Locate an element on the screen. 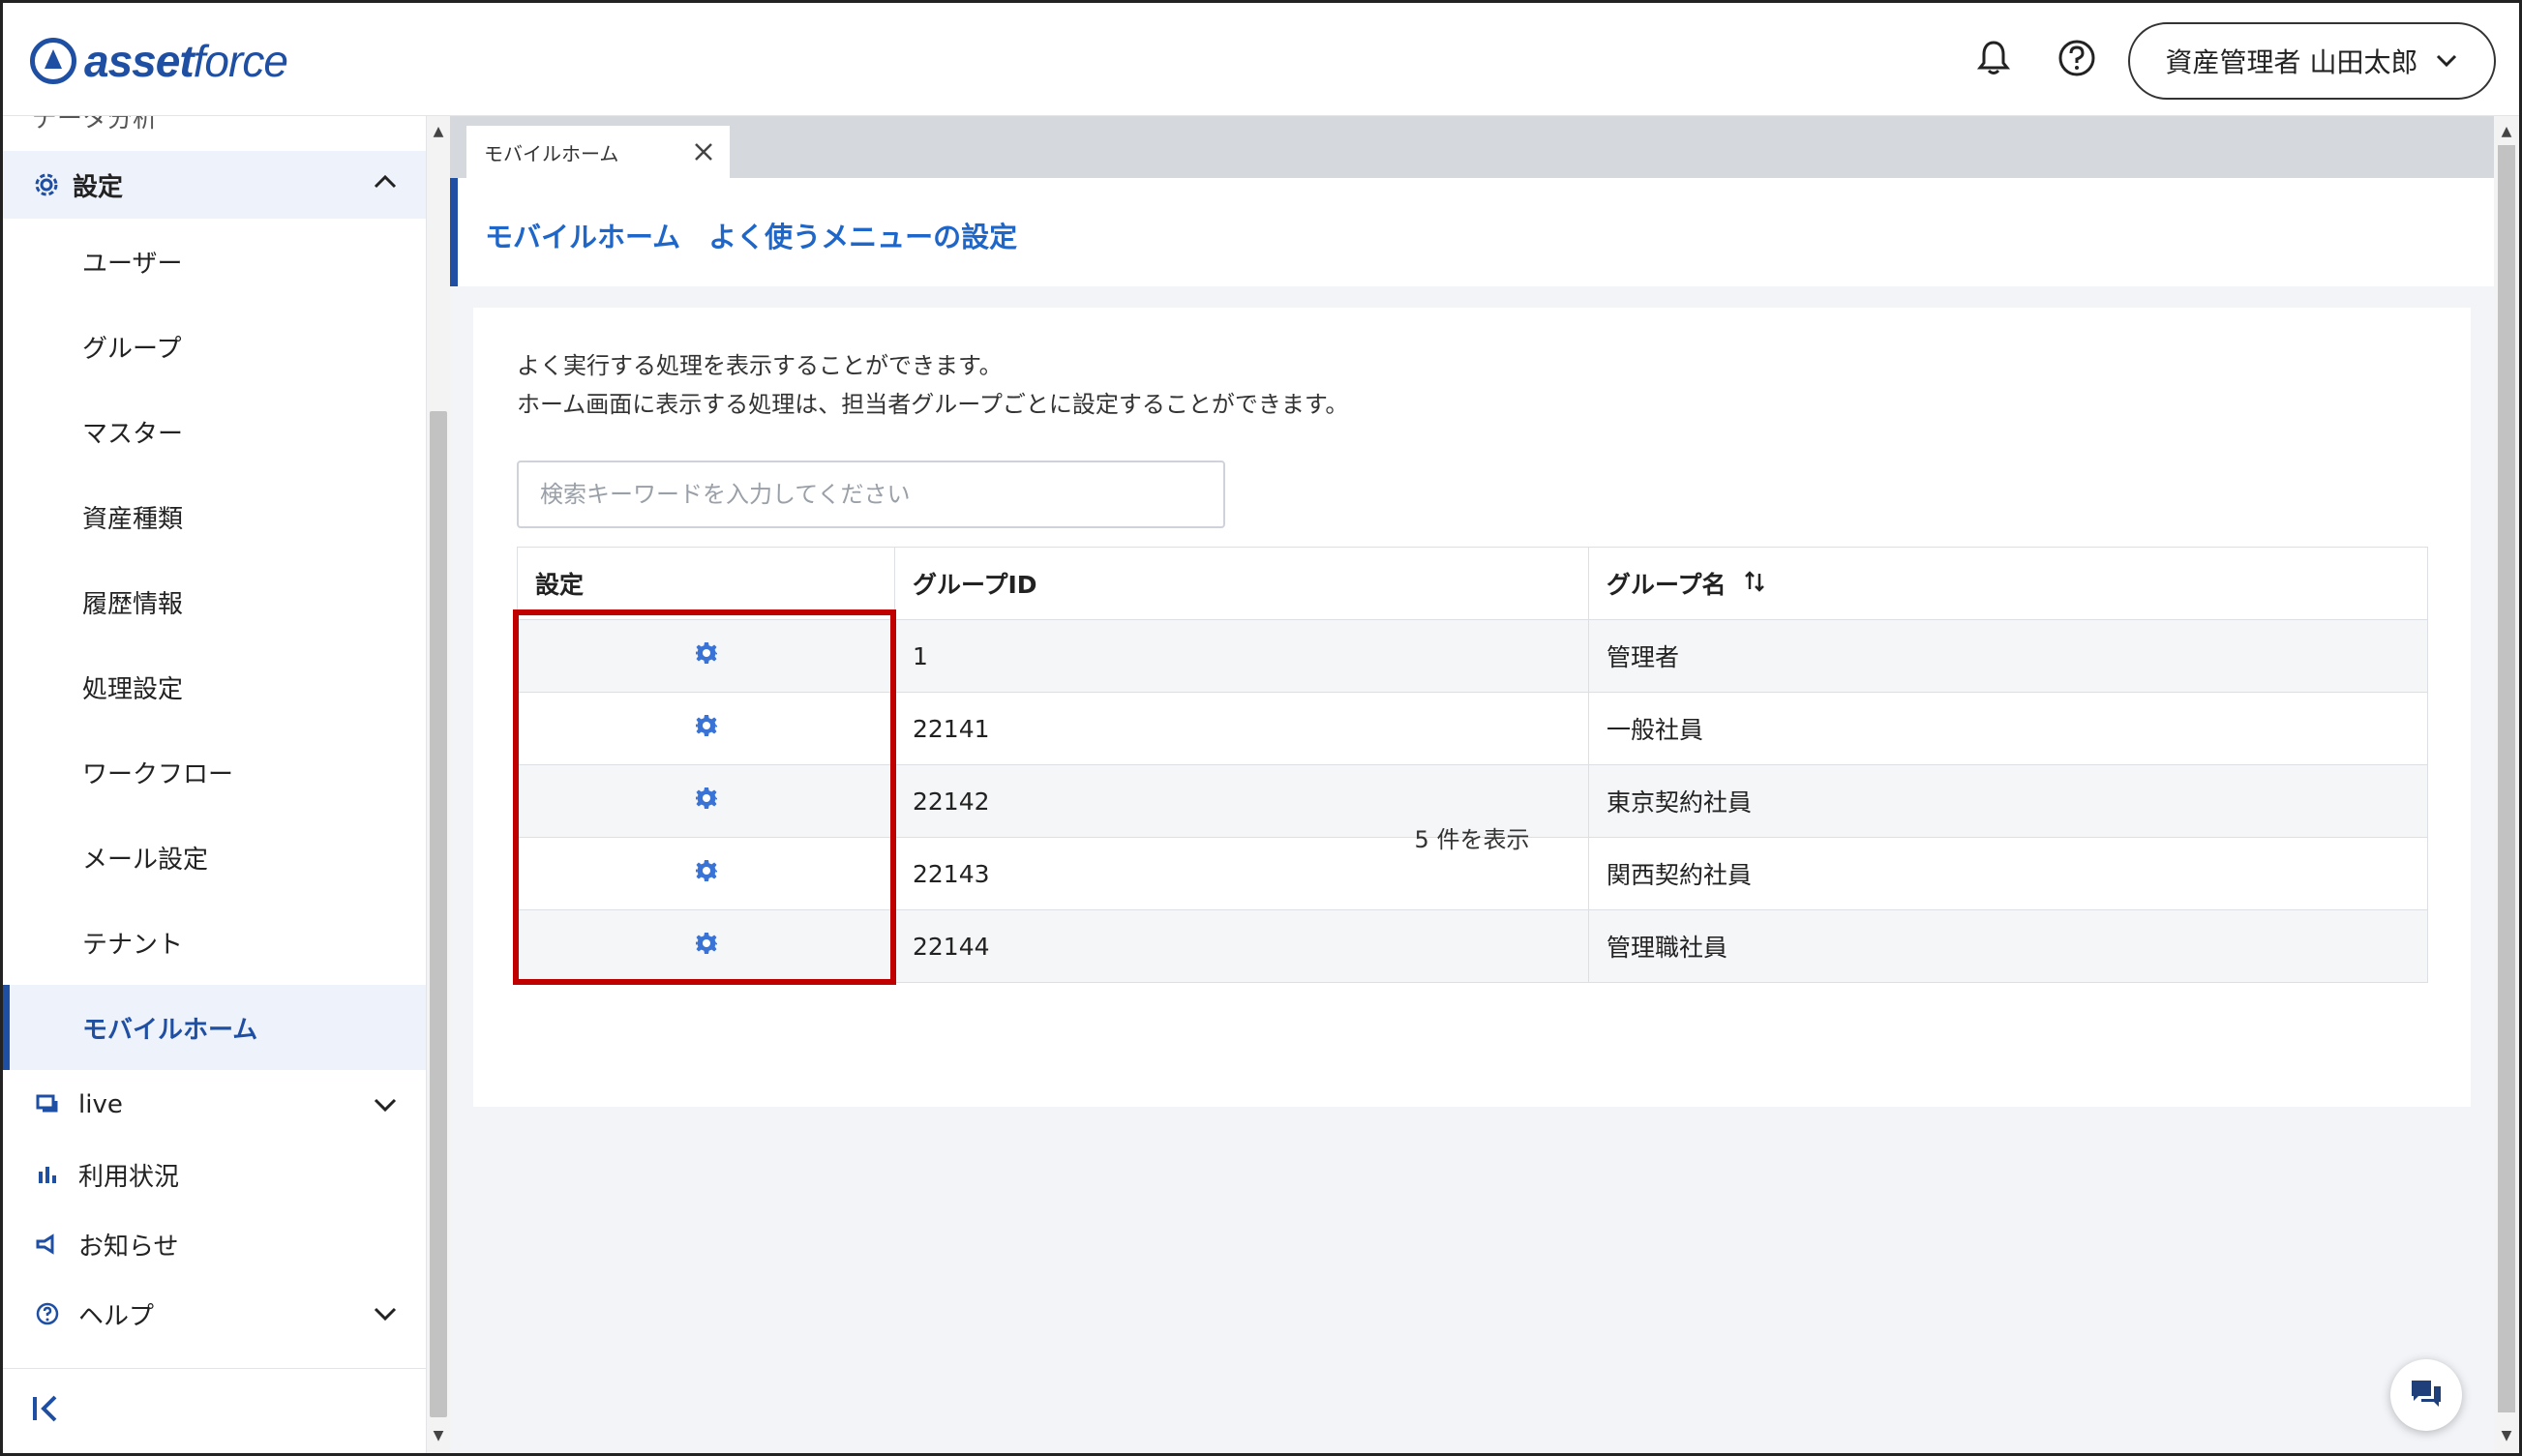 This screenshot has height=1456, width=2522. column-header-group-id: グループID is located at coordinates (1242, 583).